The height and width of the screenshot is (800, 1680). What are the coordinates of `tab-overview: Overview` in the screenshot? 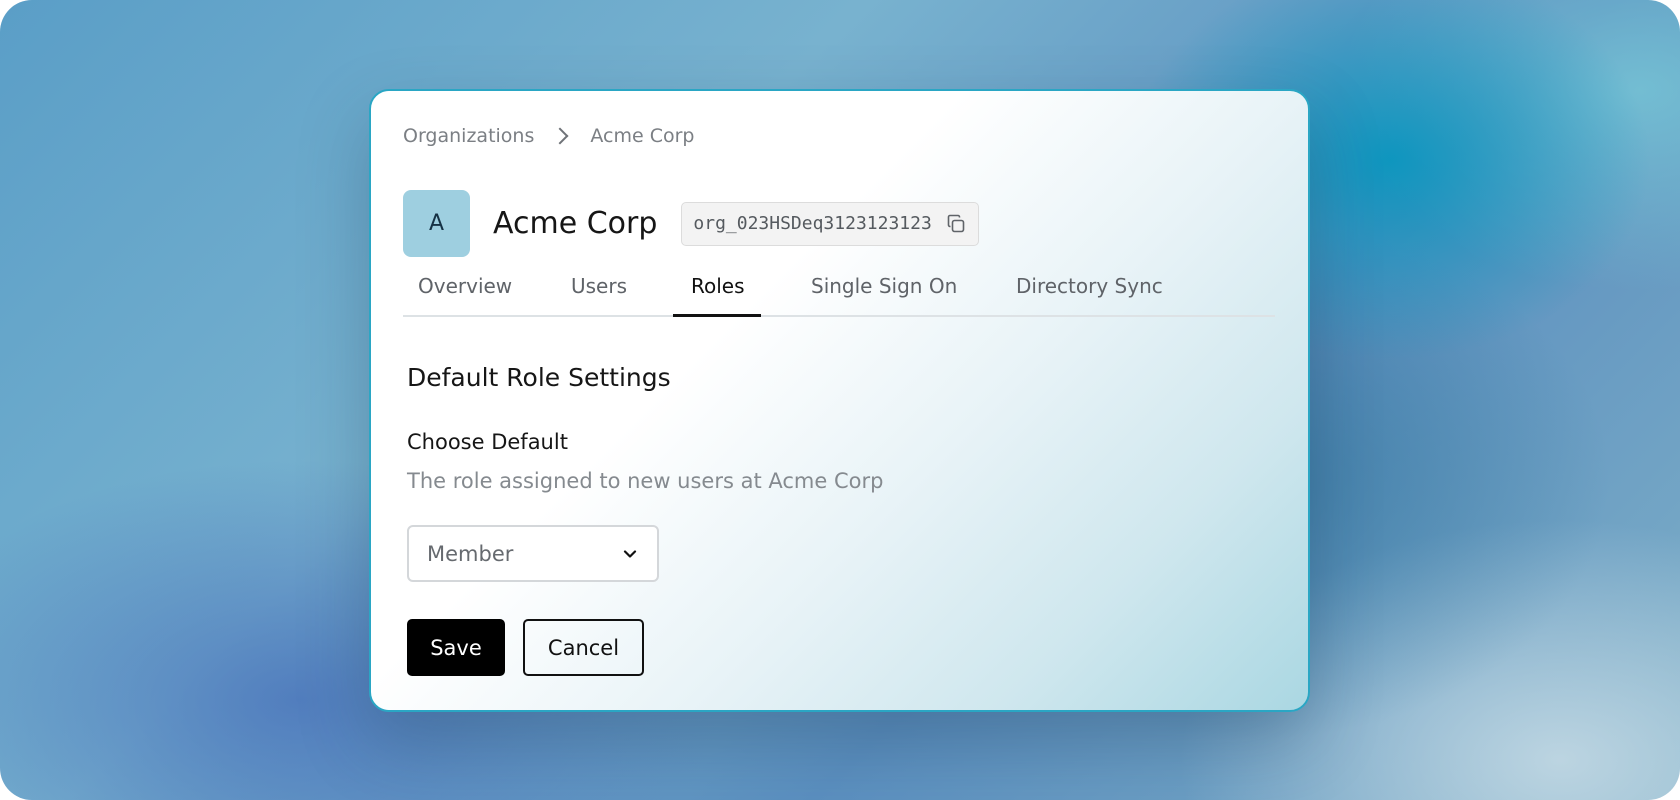 It's located at (465, 286).